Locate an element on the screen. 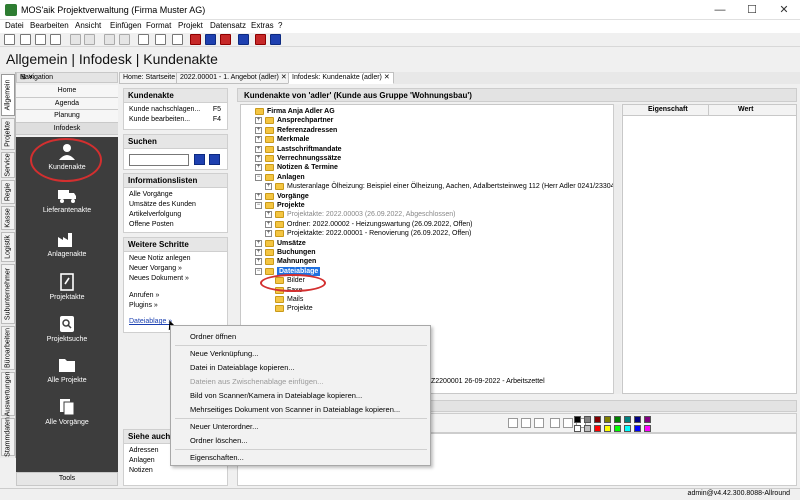 This screenshot has width=800, height=500. underline-icon is located at coordinates (539, 423).